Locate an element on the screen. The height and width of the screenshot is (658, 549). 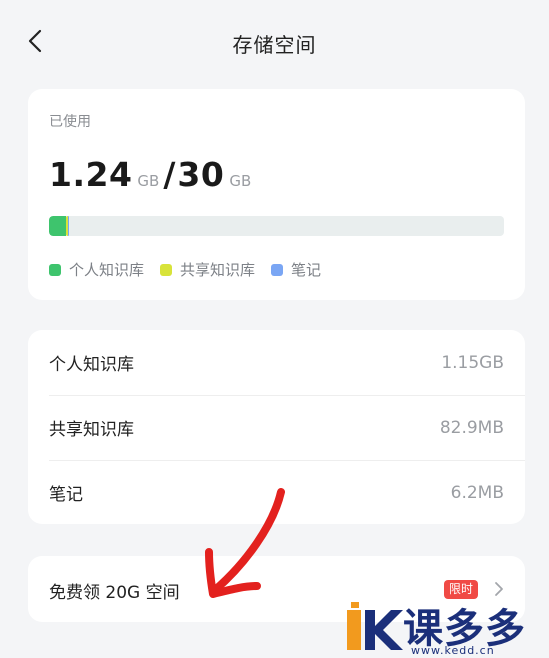
legend-item-personal: 个人知识库 is located at coordinates (96, 269).